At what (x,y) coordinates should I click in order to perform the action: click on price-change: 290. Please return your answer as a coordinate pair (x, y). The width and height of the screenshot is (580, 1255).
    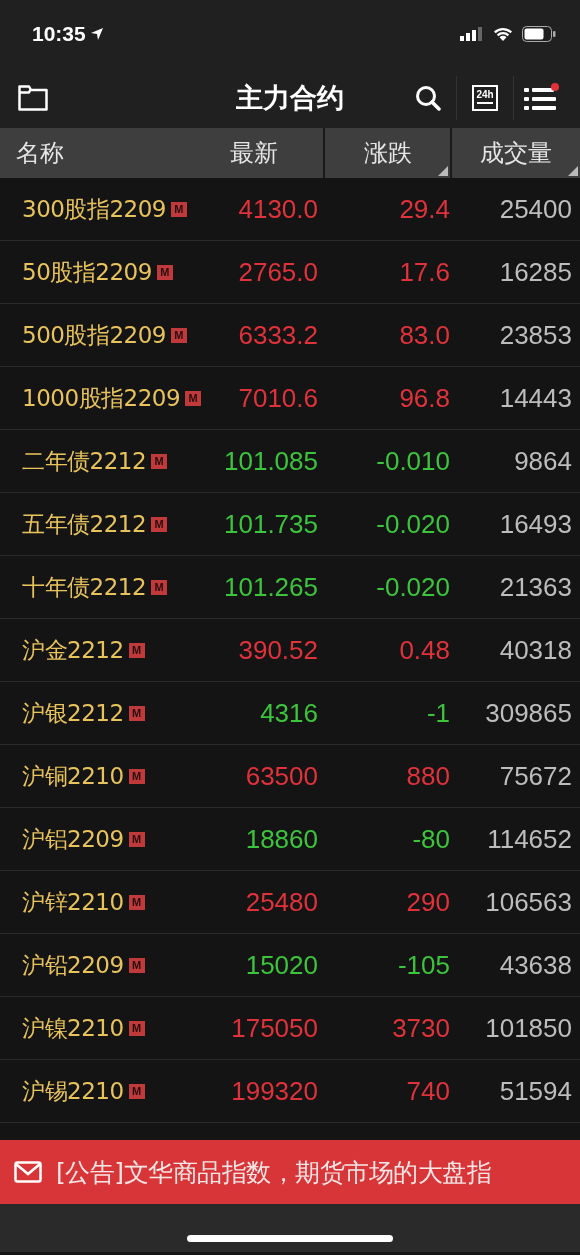
    Looking at the image, I should click on (427, 902).